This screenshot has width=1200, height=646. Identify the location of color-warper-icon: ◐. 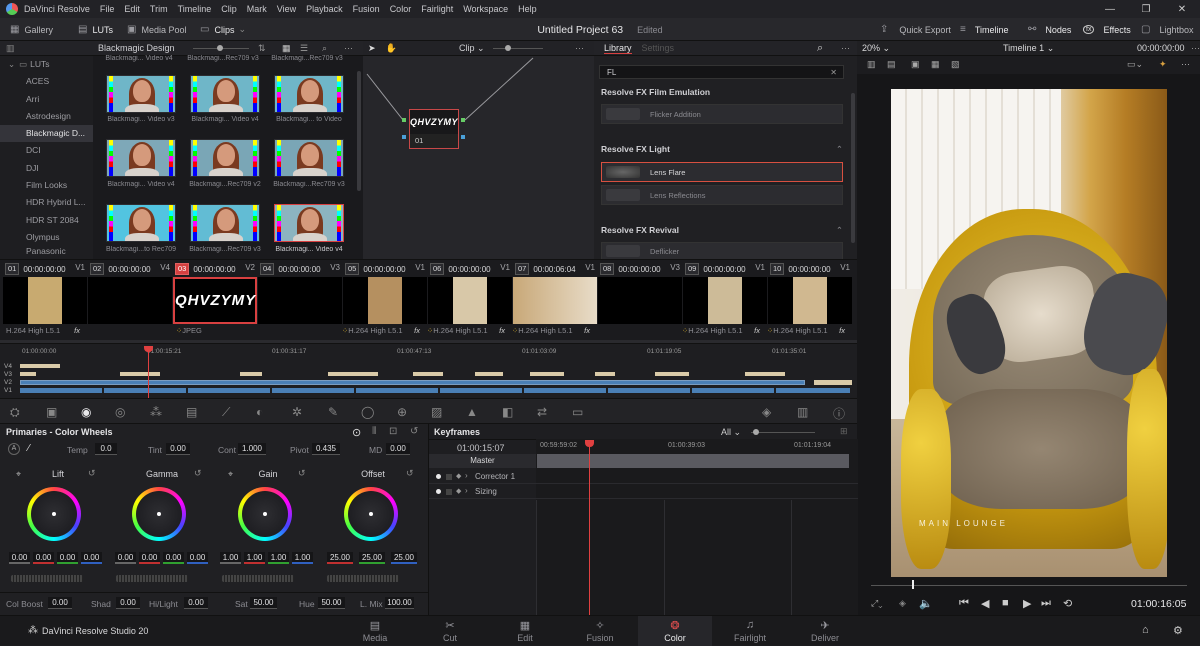
(259, 412).